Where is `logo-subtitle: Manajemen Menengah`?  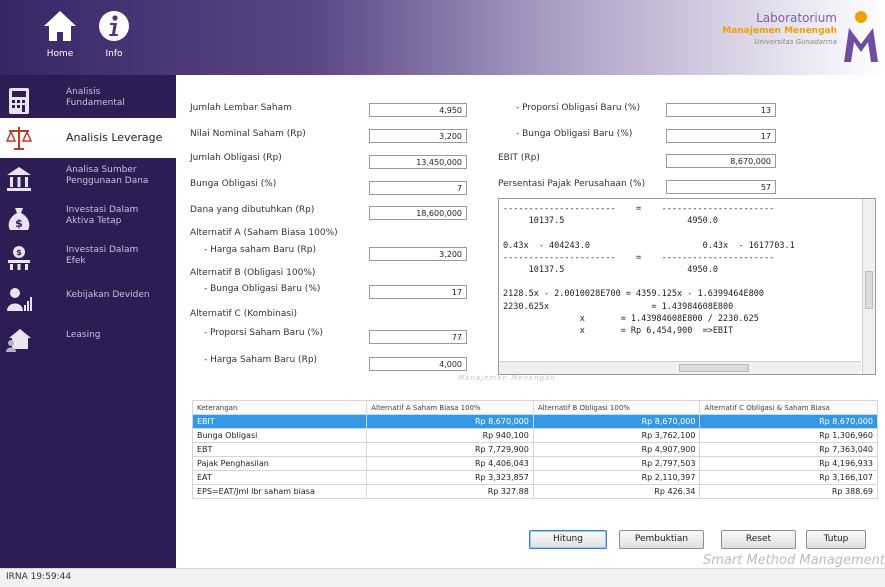
logo-subtitle: Manajemen Menengah is located at coordinates (779, 31).